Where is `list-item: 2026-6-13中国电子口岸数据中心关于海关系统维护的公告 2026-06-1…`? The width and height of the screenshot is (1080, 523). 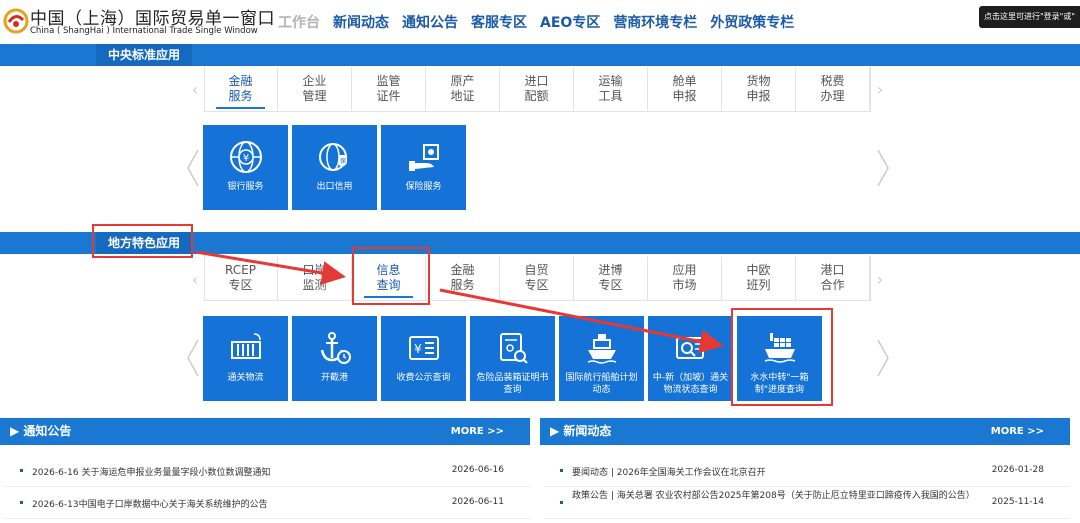
list-item: 2026-6-13中国电子口岸数据中心关于海关系统维护的公告 2026-06-1… is located at coordinates (267, 503).